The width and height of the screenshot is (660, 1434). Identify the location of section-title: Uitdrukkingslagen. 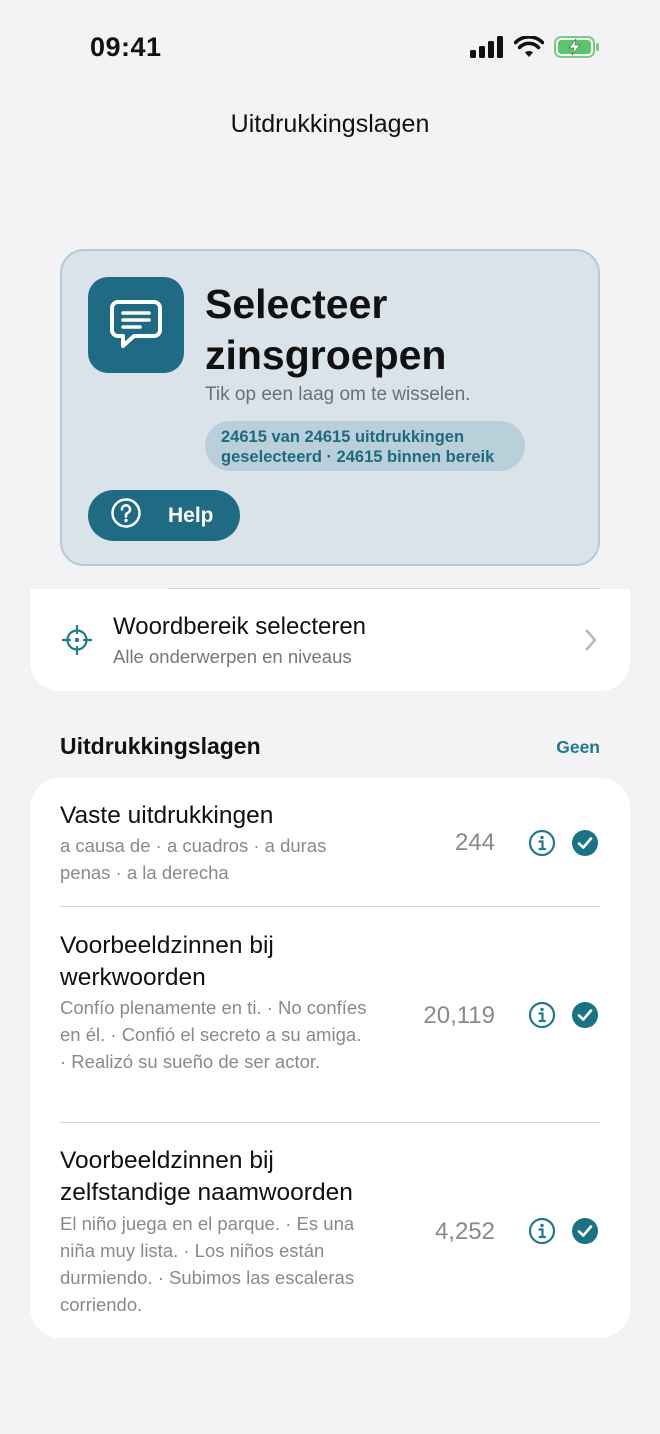
(160, 746).